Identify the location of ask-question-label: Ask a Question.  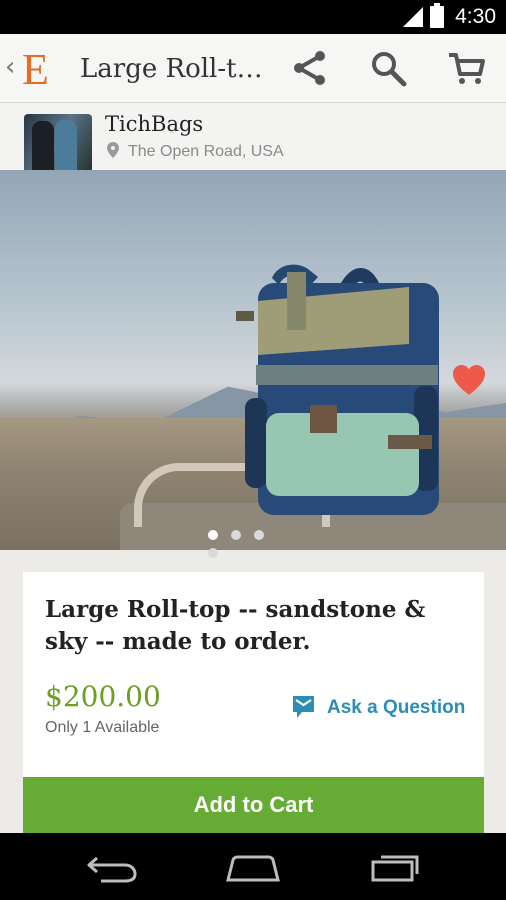
(396, 707).